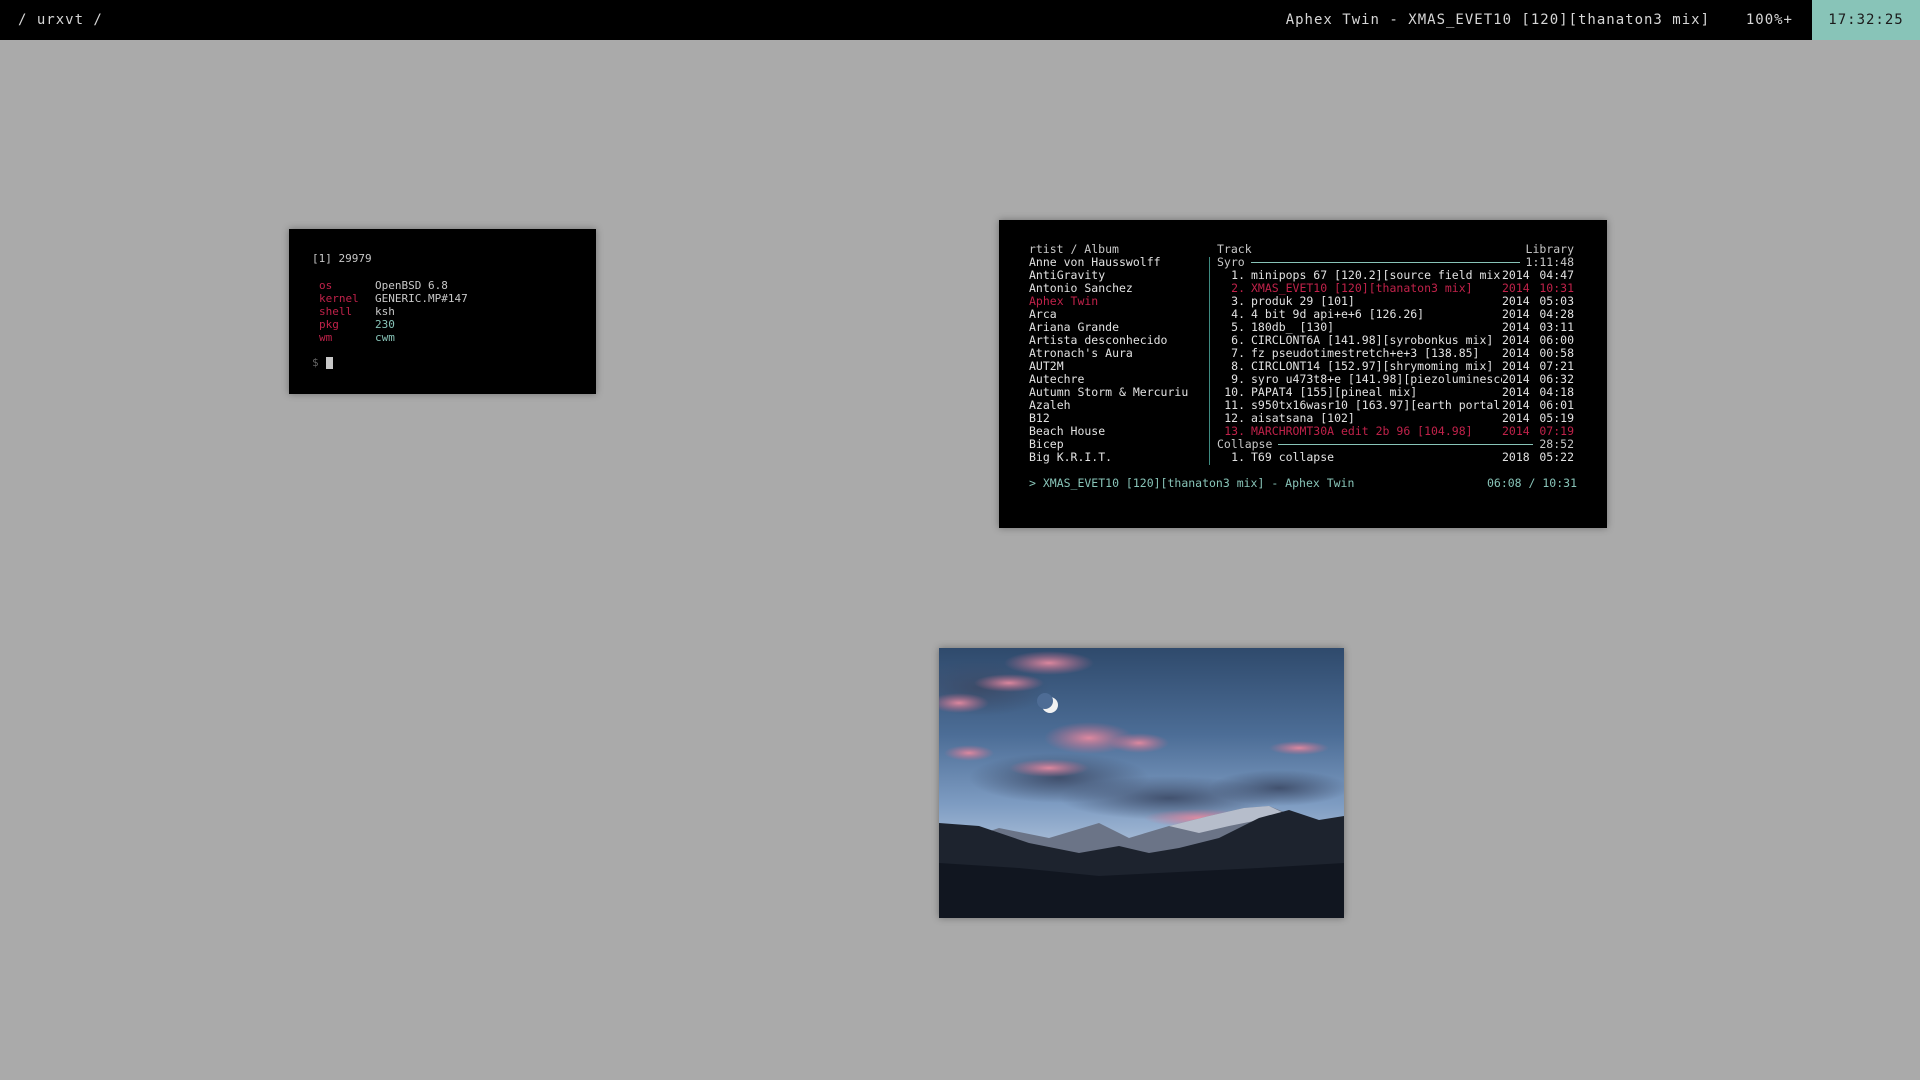 This screenshot has width=1920, height=1080. What do you see at coordinates (1114, 457) in the screenshot?
I see `artist-item: Big K.R.I.T.` at bounding box center [1114, 457].